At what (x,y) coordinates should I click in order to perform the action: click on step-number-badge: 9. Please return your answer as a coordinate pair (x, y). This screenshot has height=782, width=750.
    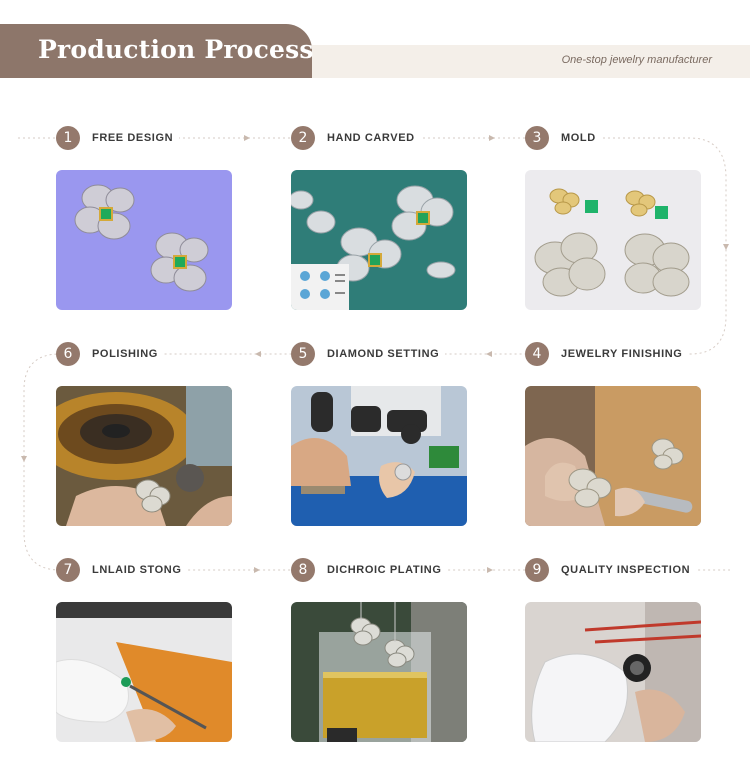
    Looking at the image, I should click on (537, 570).